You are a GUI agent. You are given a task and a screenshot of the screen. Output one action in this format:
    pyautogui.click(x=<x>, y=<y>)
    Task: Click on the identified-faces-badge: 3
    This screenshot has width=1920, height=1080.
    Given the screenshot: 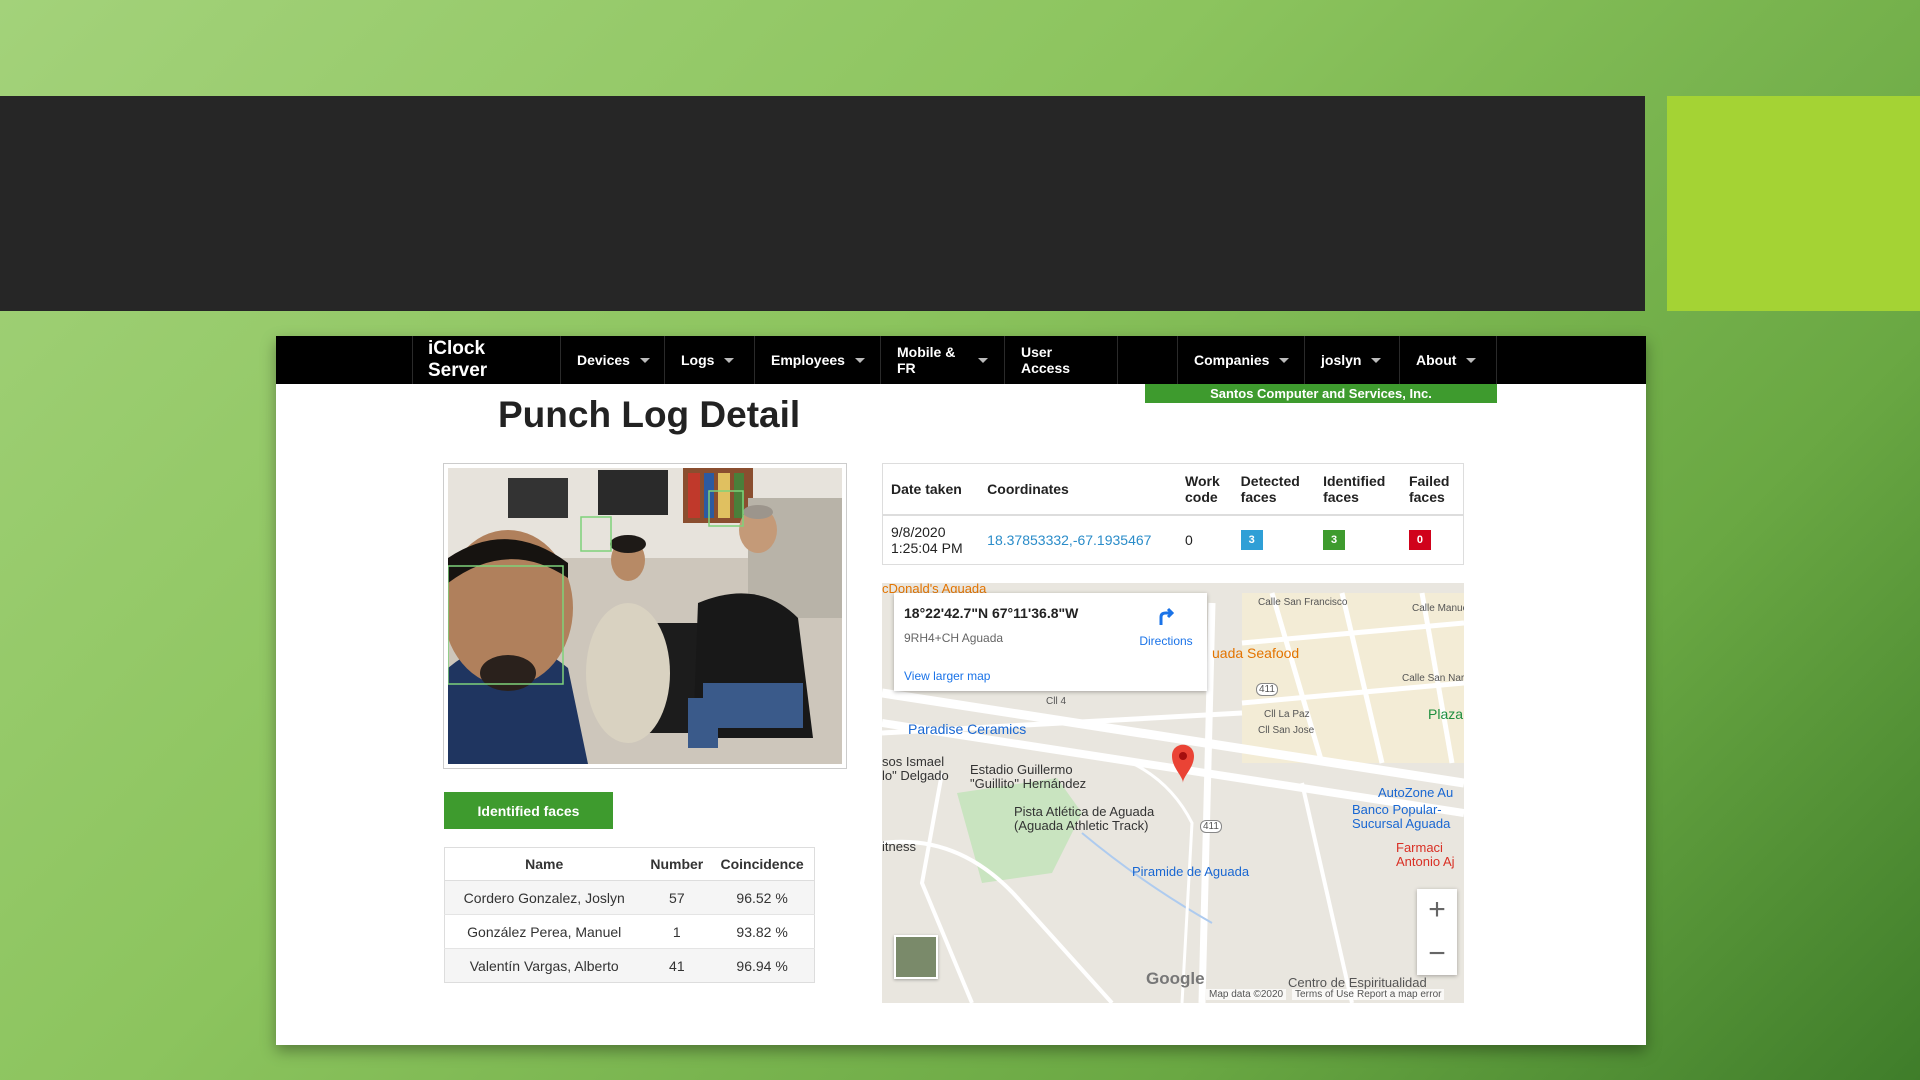 What is the action you would take?
    pyautogui.click(x=1334, y=540)
    